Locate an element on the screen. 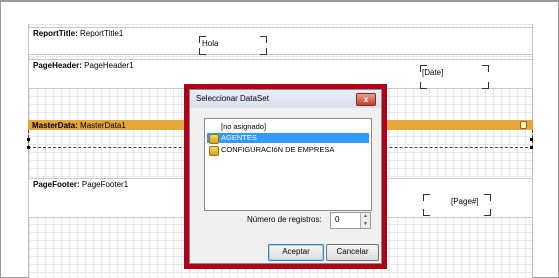 This screenshot has height=278, width=559. close-button: x is located at coordinates (366, 99).